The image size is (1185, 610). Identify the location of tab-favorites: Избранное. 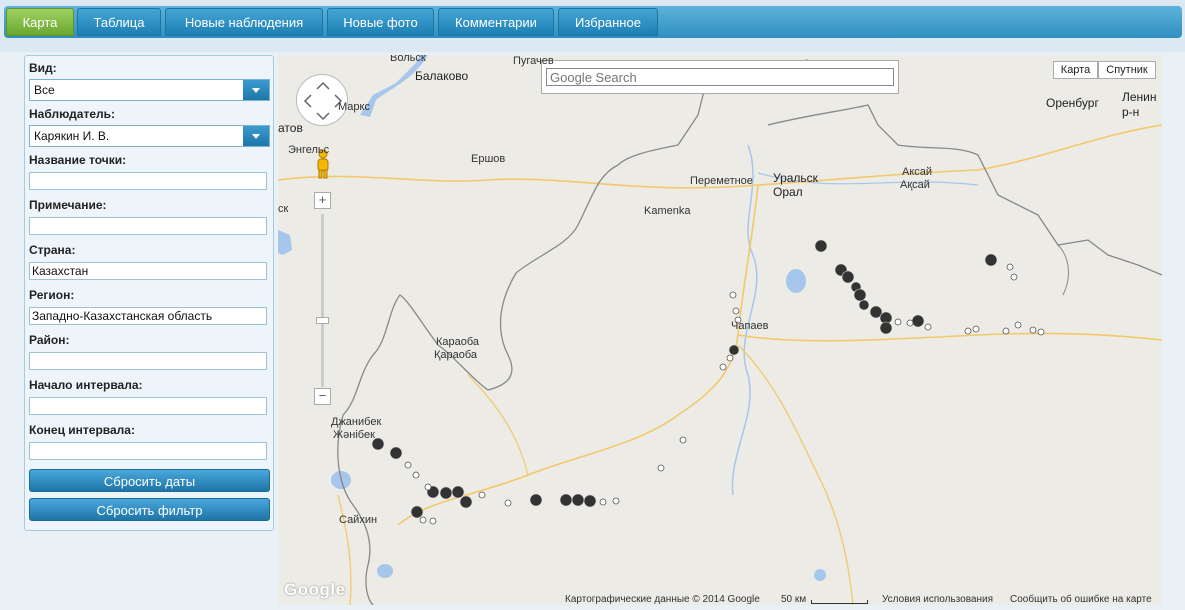
(608, 22).